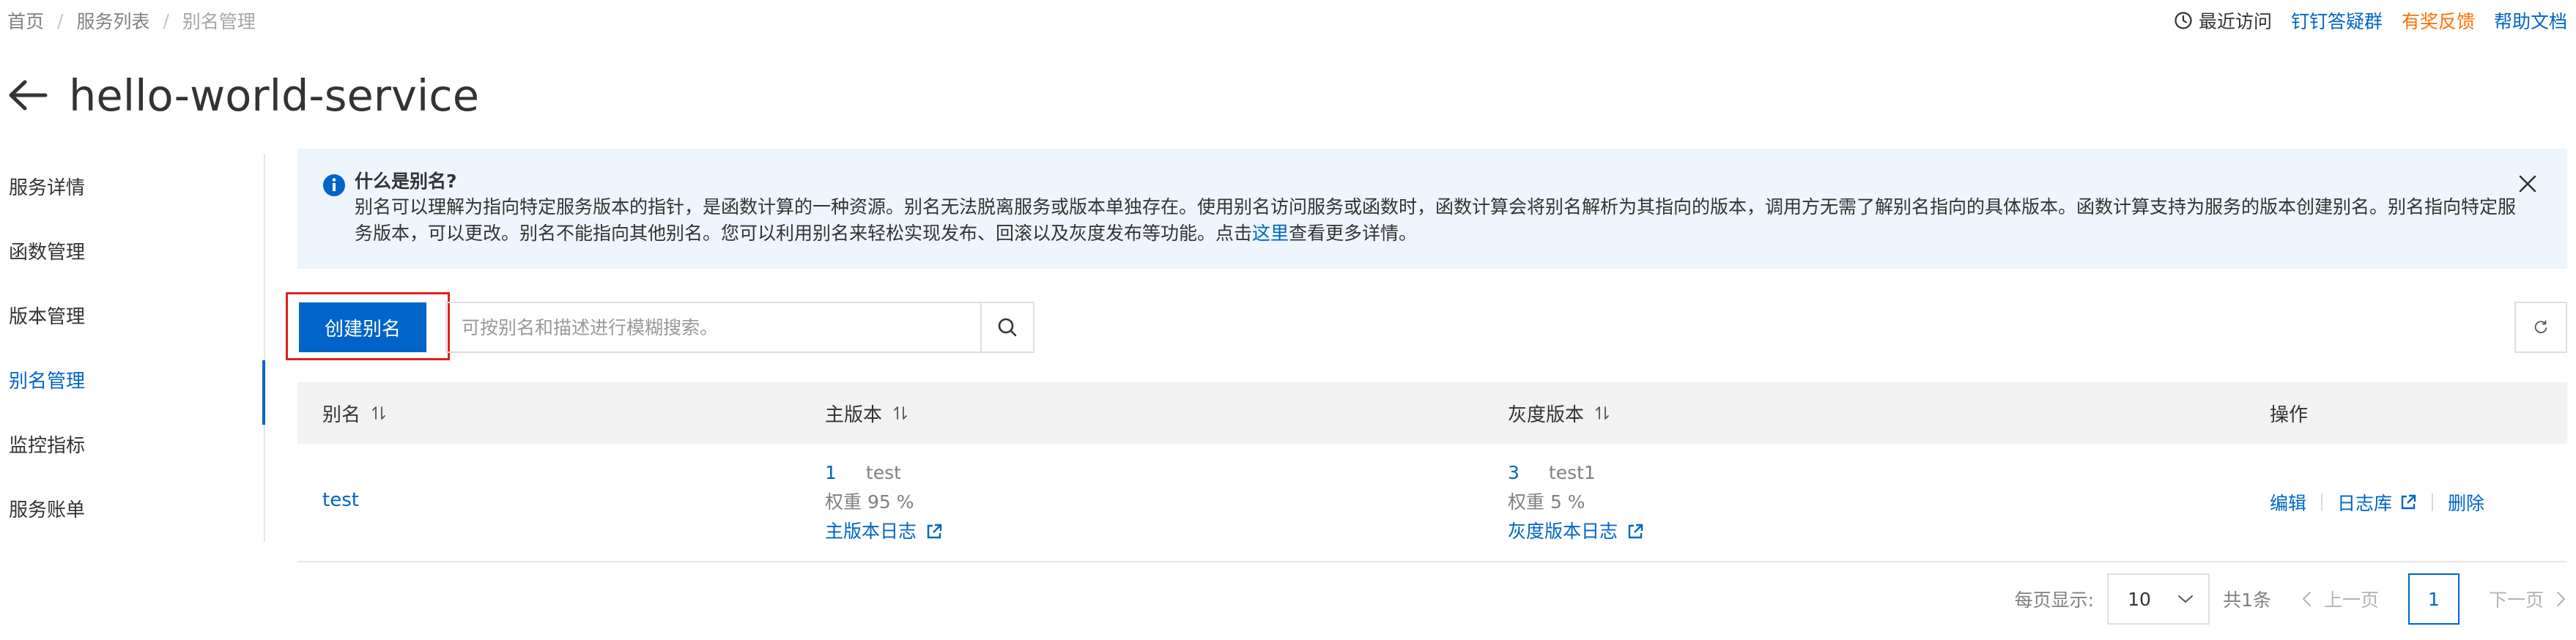  What do you see at coordinates (1572, 472) in the screenshot?
I see `gray-version-name: test1` at bounding box center [1572, 472].